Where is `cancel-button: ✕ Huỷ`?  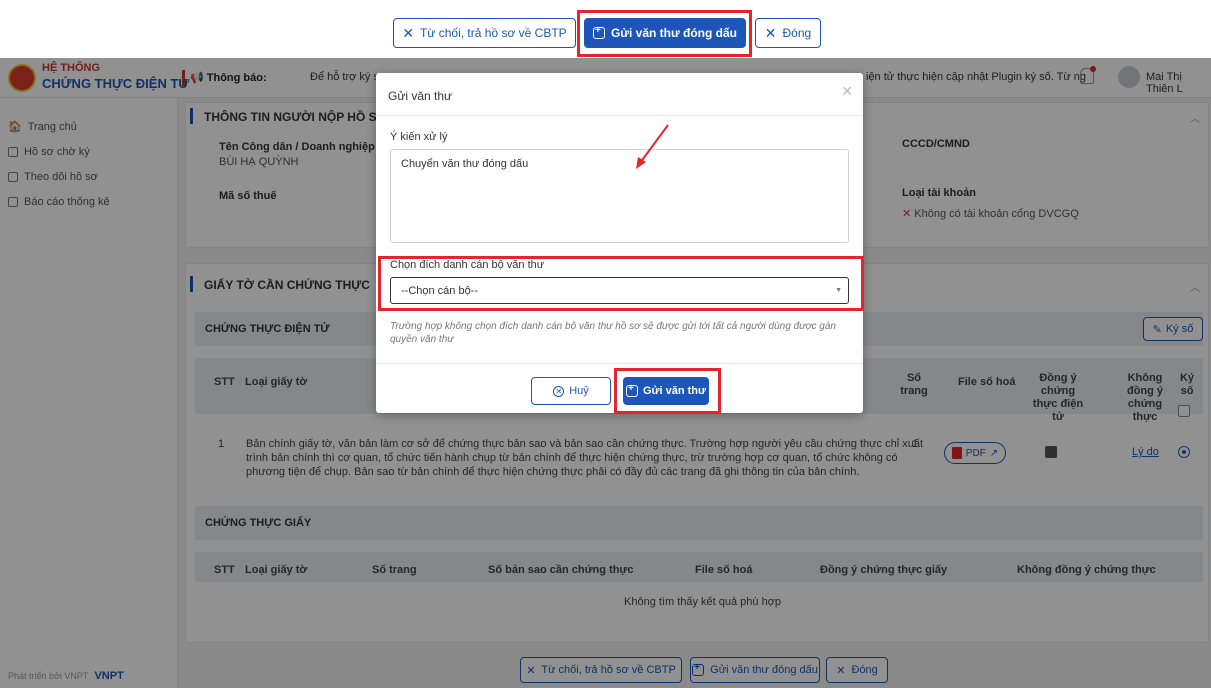 cancel-button: ✕ Huỷ is located at coordinates (571, 391).